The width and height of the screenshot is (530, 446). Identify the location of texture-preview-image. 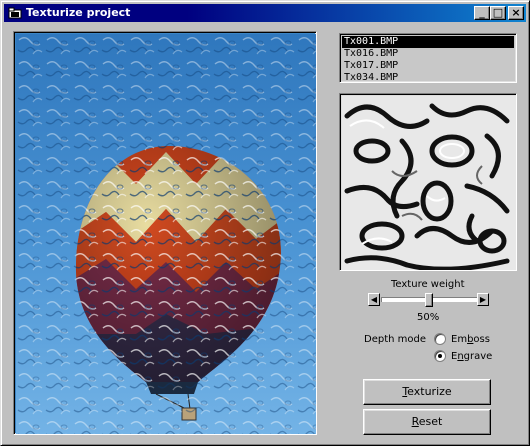
(429, 183).